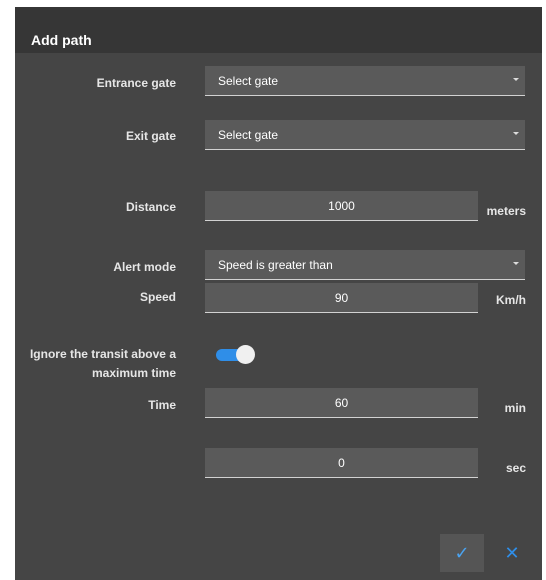  Describe the element at coordinates (61, 40) in the screenshot. I see `dialog-title: Add path` at that location.